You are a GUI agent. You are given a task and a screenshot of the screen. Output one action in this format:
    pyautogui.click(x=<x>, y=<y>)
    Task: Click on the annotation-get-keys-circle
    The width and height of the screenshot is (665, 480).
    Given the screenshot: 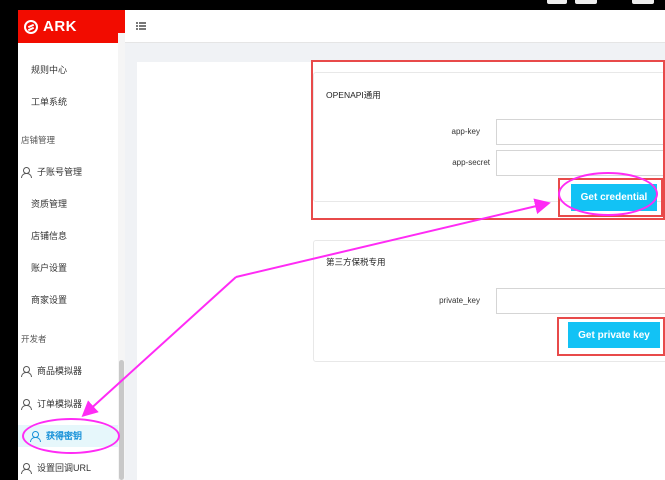 What is the action you would take?
    pyautogui.click(x=71, y=436)
    